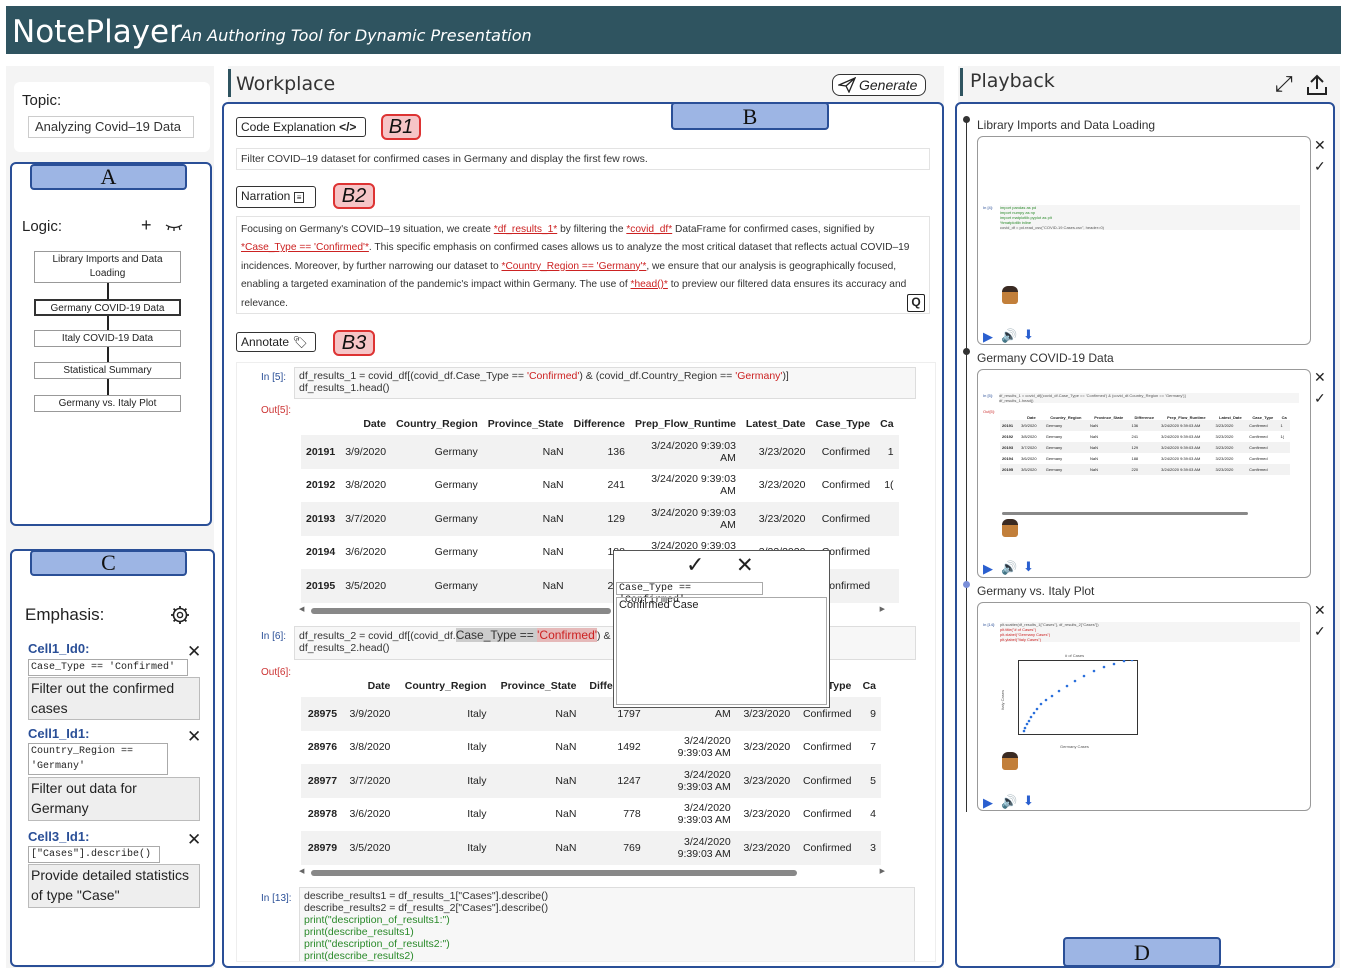 This screenshot has width=1348, height=968. Describe the element at coordinates (229, 83) in the screenshot. I see `workplace-accent` at that location.